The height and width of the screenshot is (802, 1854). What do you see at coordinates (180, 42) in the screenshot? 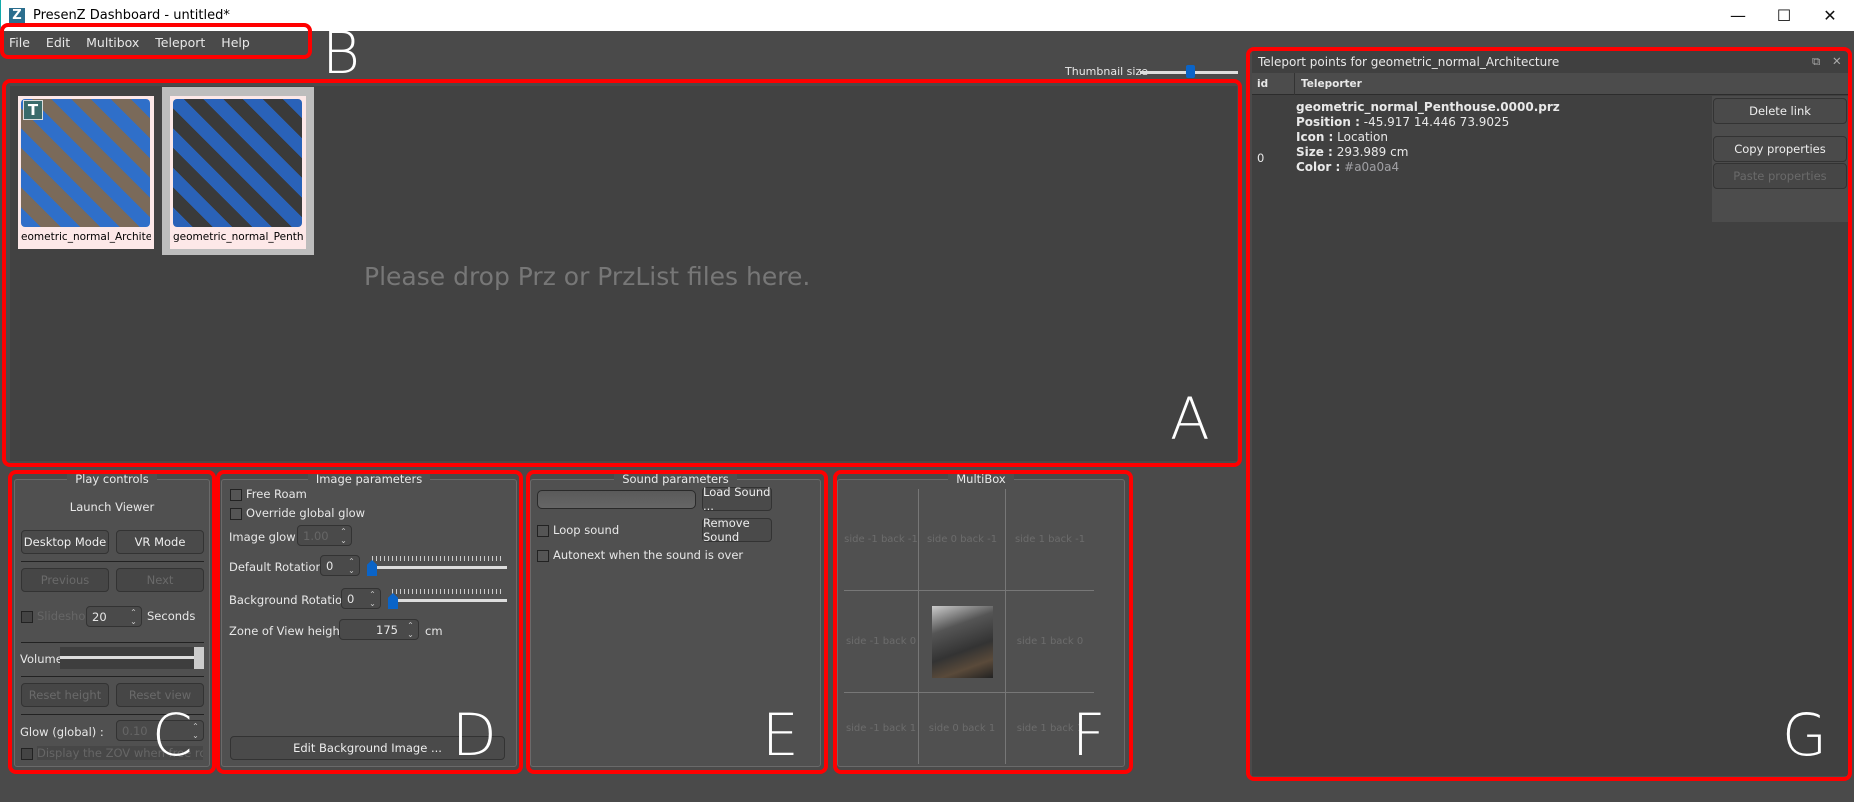
I see `menu-teleport: Teleport` at bounding box center [180, 42].